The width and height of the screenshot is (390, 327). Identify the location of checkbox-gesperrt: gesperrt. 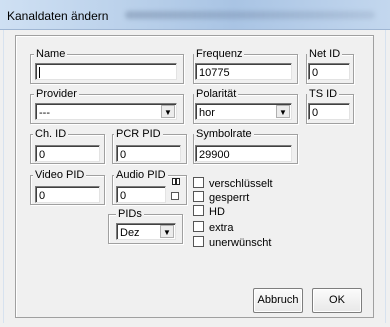
(221, 197).